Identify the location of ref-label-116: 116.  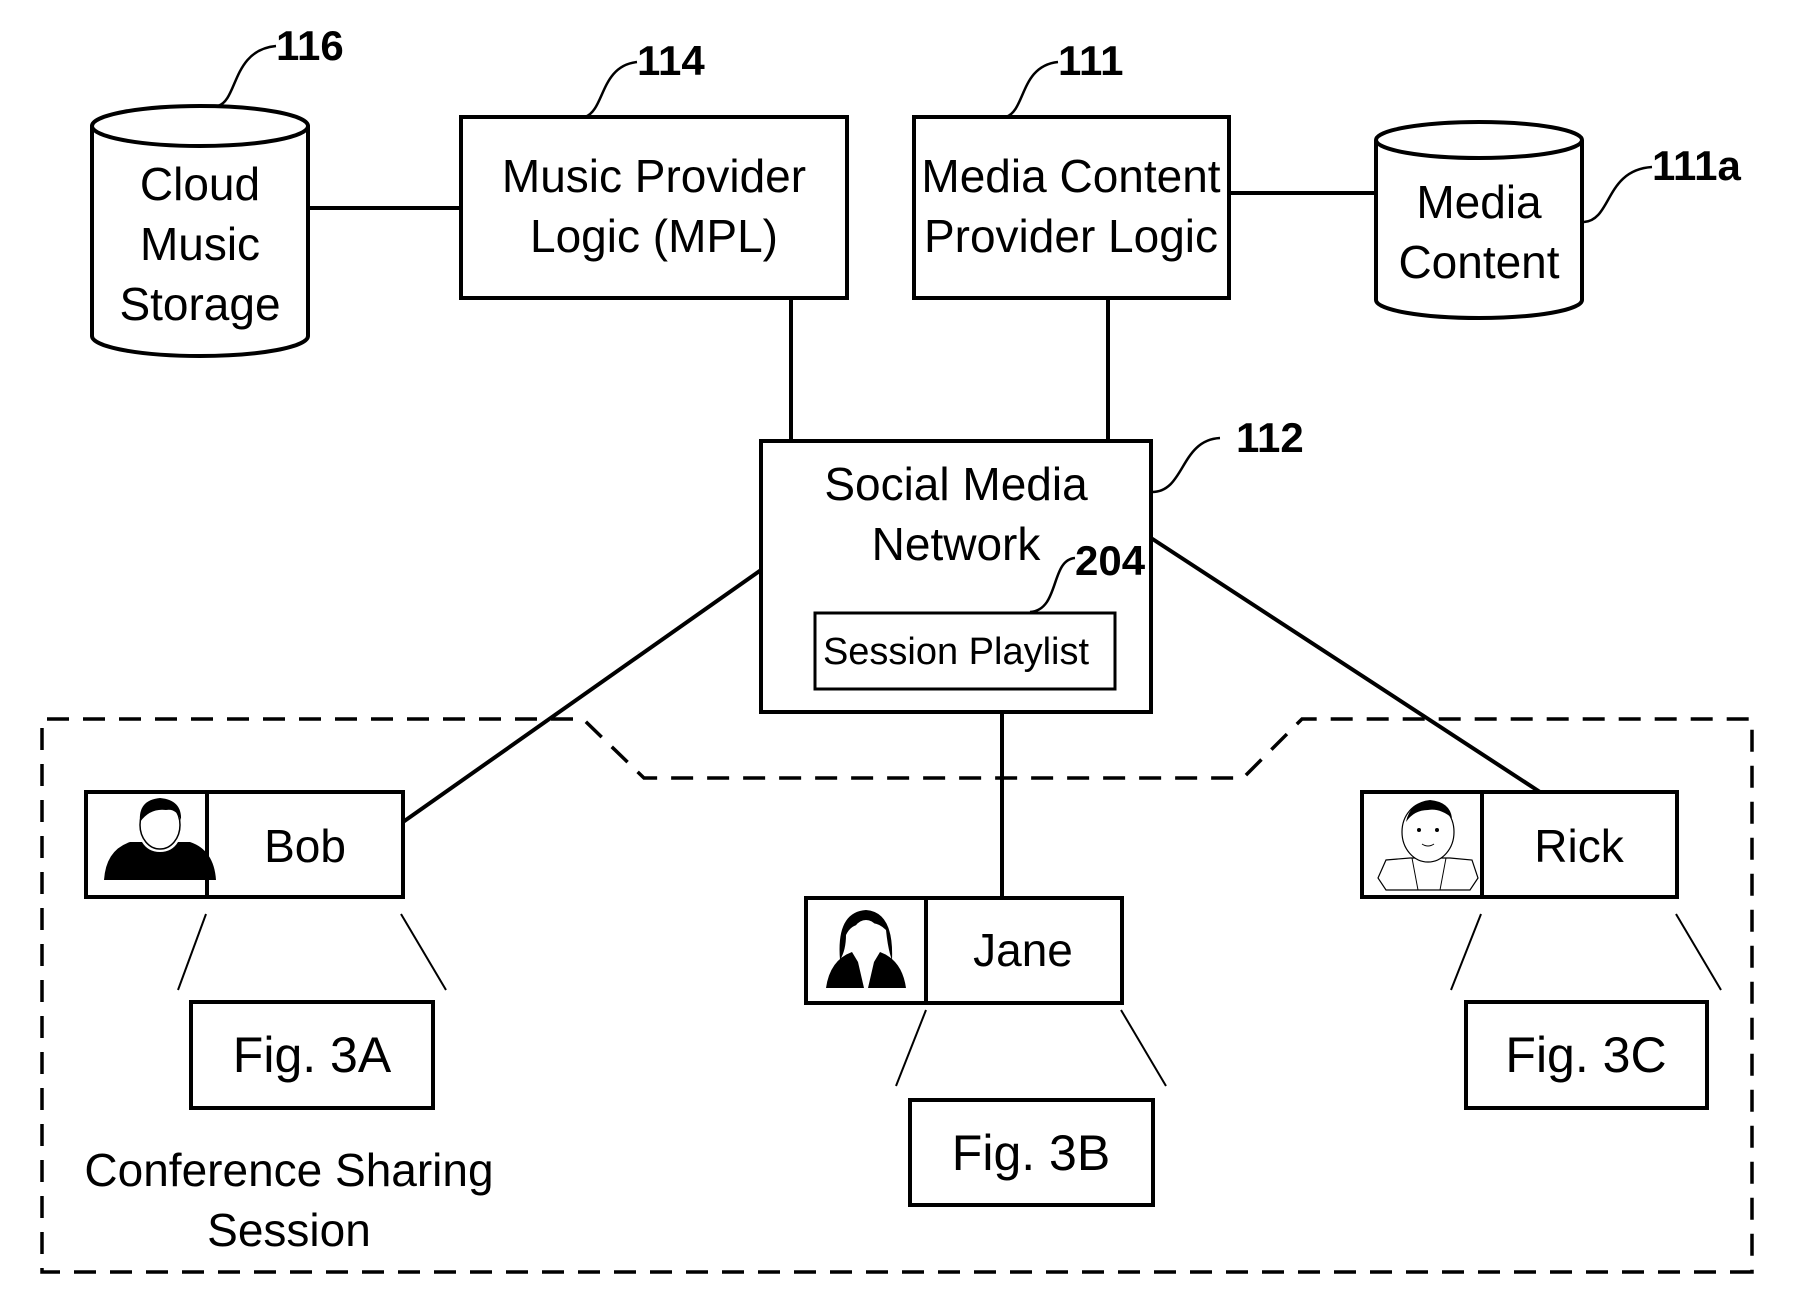
(310, 45).